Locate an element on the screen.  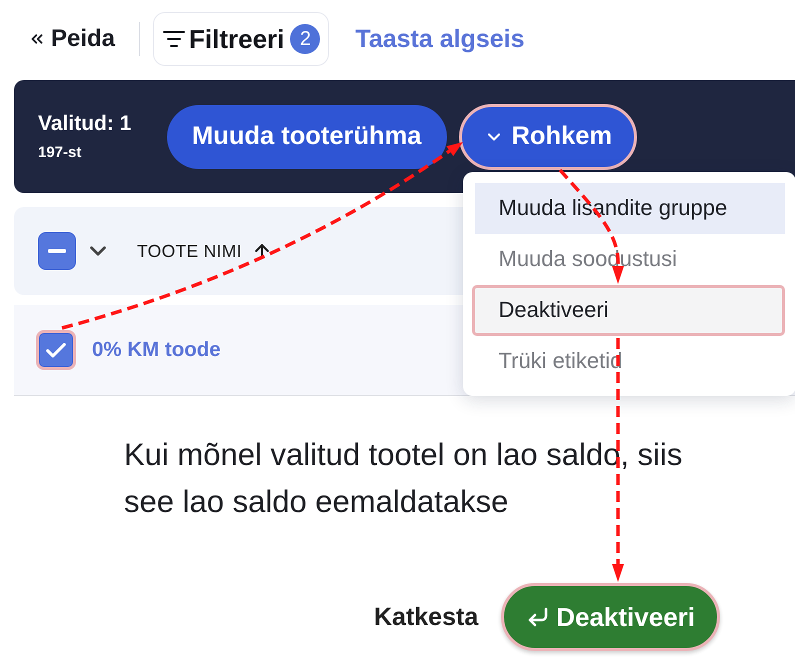
minus-icon is located at coordinates (57, 251).